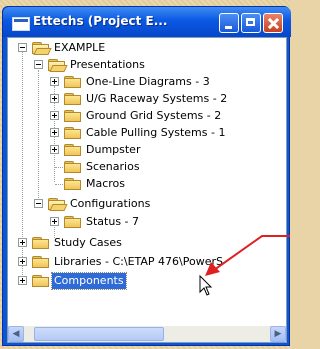  Describe the element at coordinates (247, 255) in the screenshot. I see `annotation-arrow` at that location.